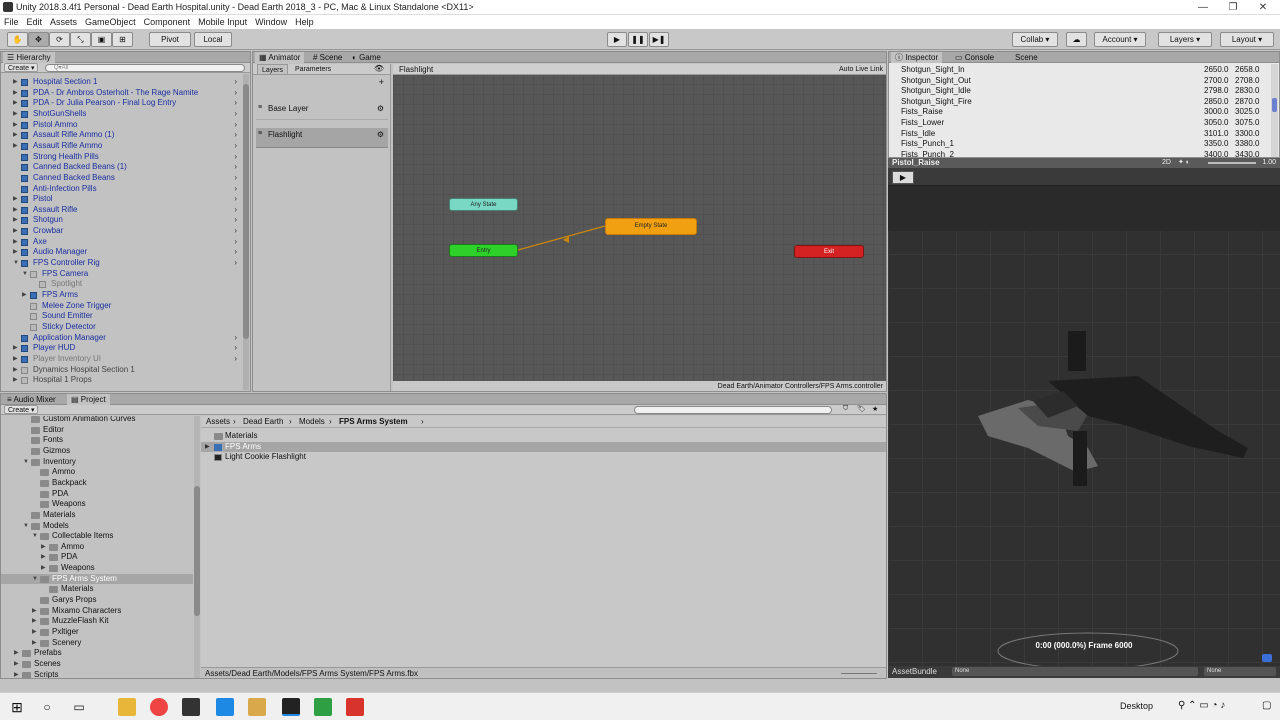  I want to click on file-materials: Materials, so click(543, 436).